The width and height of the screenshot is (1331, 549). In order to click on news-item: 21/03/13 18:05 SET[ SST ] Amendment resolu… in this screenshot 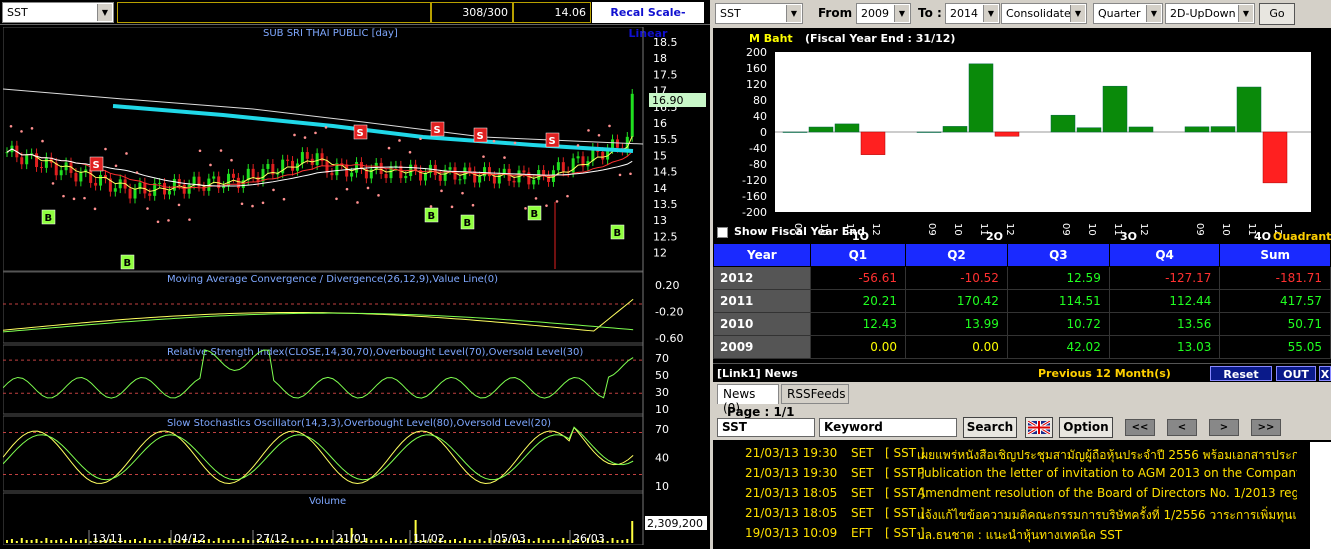, I will do `click(1007, 496)`.